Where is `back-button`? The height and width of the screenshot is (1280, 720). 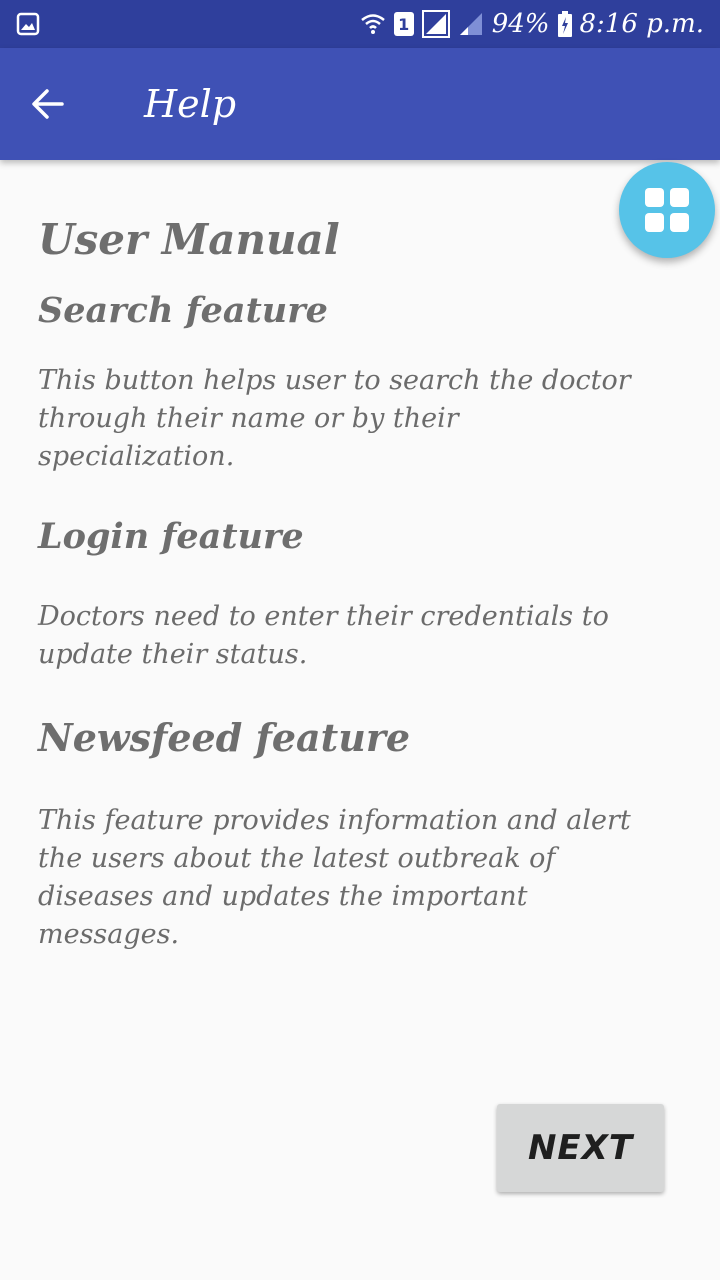
back-button is located at coordinates (48, 104).